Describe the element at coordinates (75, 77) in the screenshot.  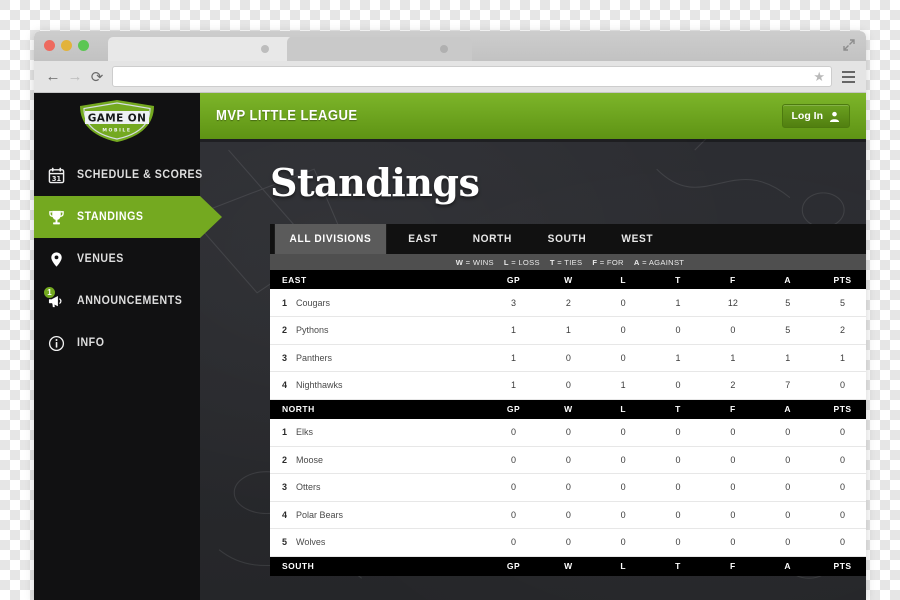
I see `forward-button: →` at that location.